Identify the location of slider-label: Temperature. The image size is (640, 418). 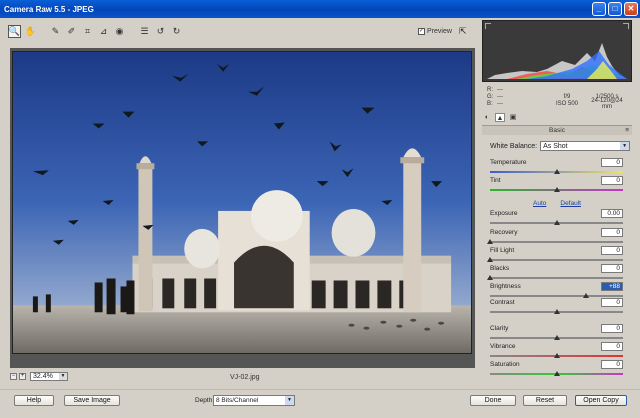
(508, 162).